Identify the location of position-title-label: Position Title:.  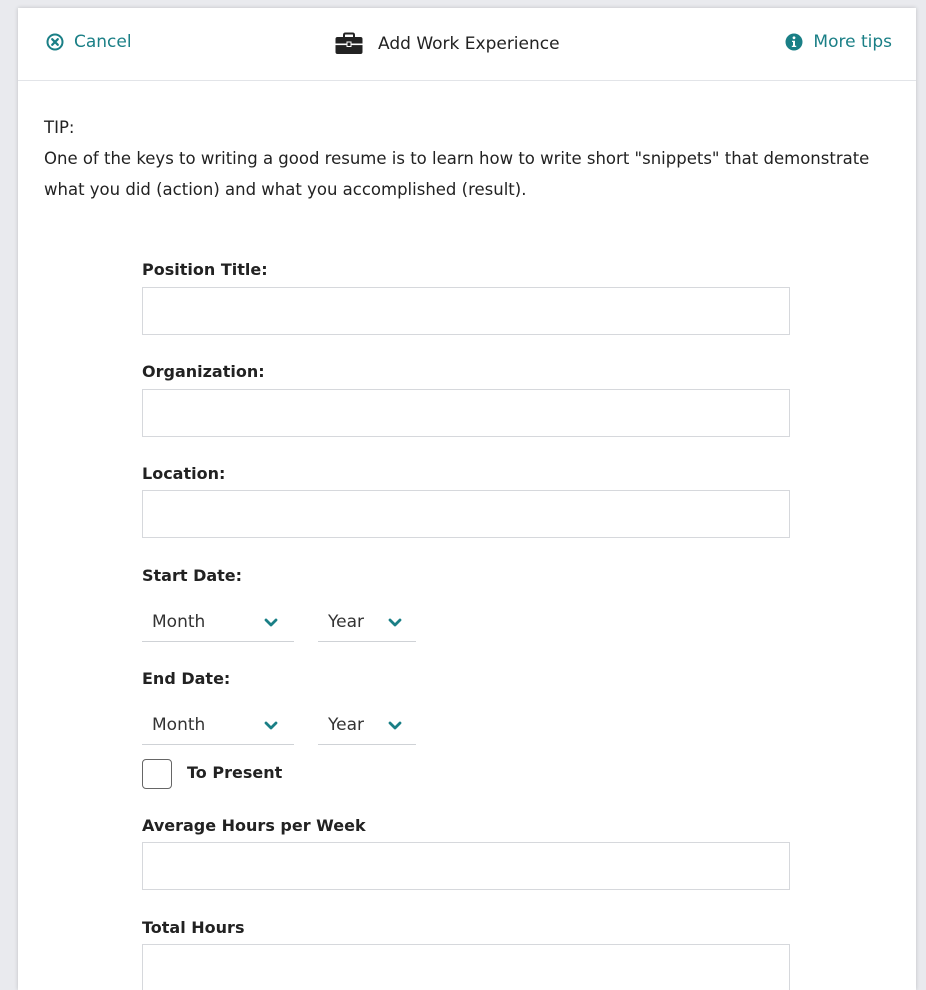
(205, 269).